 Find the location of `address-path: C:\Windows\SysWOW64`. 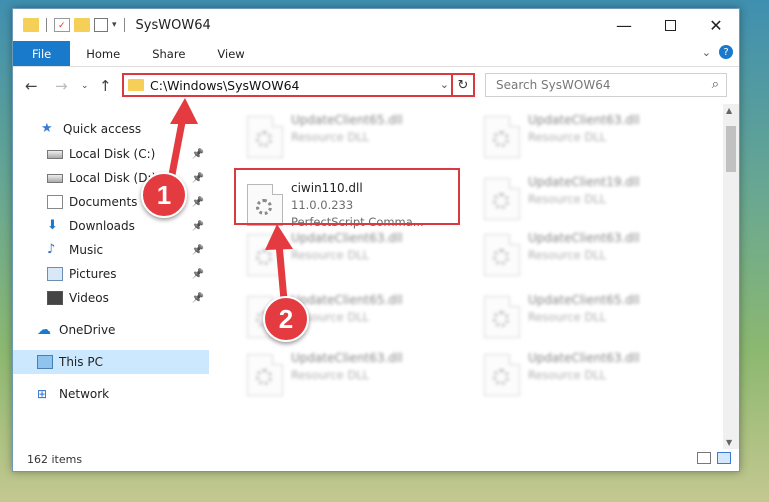

address-path: C:\Windows\SysWOW64 is located at coordinates (225, 85).